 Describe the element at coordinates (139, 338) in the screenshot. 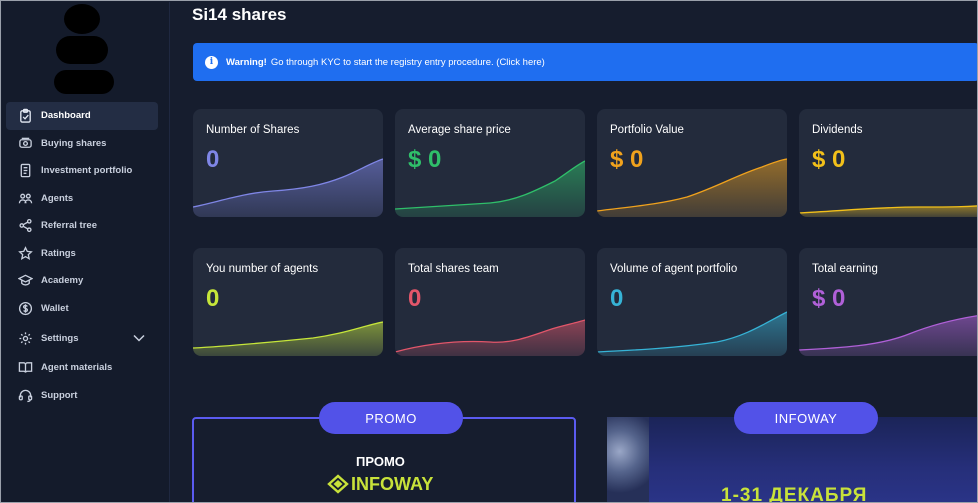

I see `chevron-down-icon` at that location.